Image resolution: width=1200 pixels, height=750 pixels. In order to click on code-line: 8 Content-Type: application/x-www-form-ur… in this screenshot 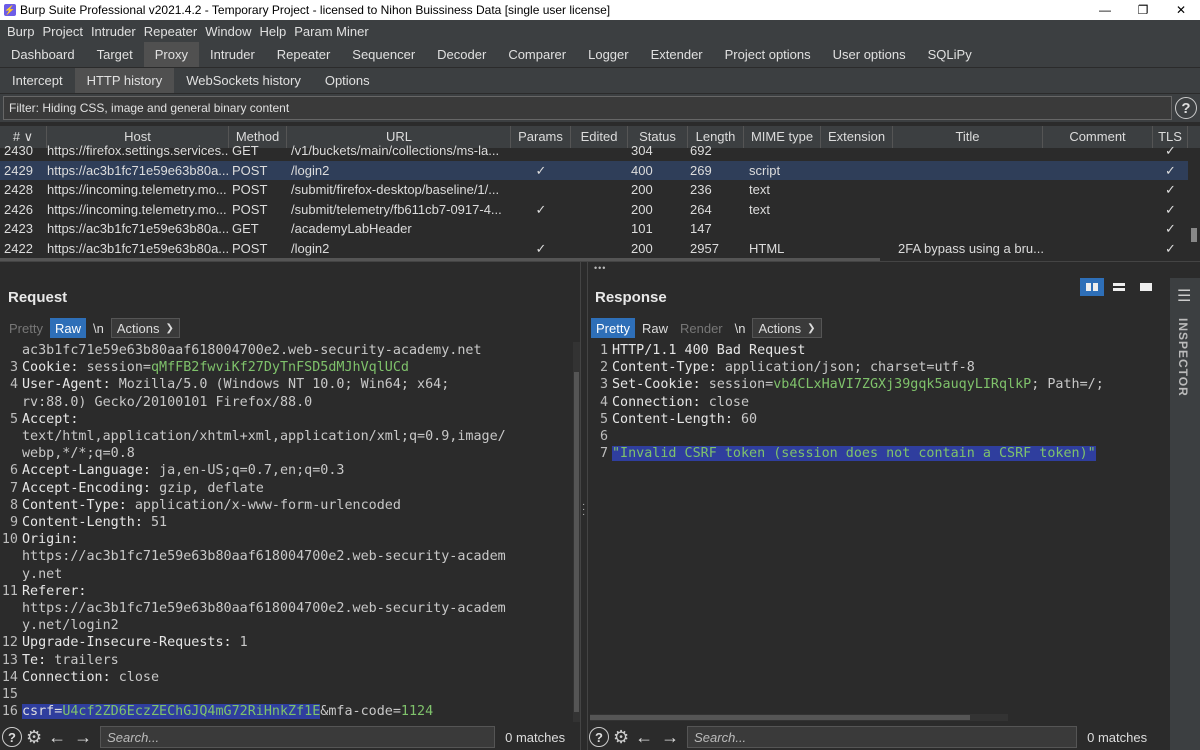, I will do `click(286, 505)`.